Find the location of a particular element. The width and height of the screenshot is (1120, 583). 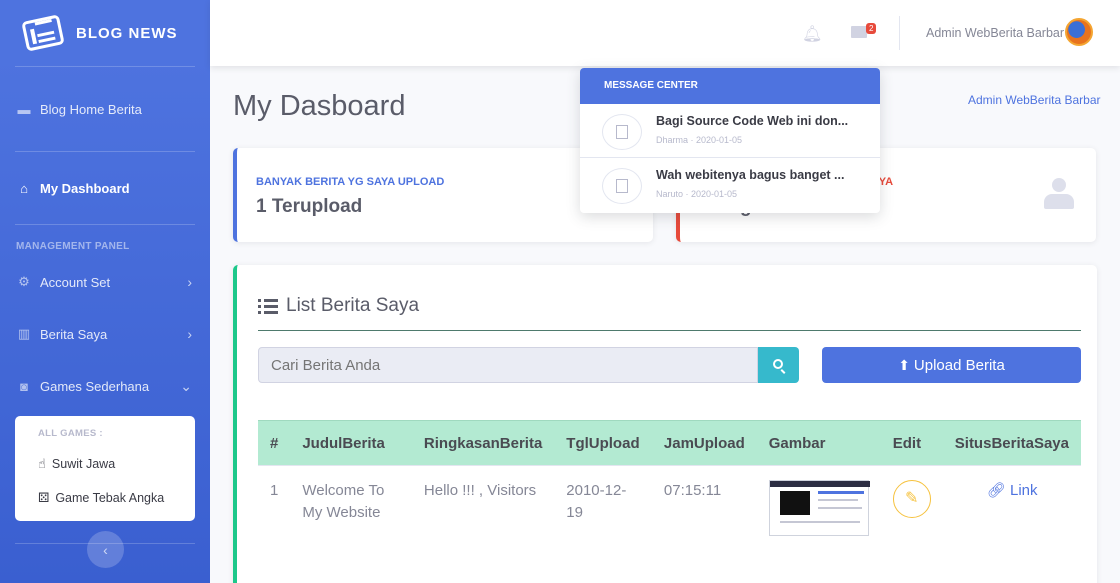

sidebar-item-dashboard: ⌂ My Dashboard is located at coordinates (105, 188).